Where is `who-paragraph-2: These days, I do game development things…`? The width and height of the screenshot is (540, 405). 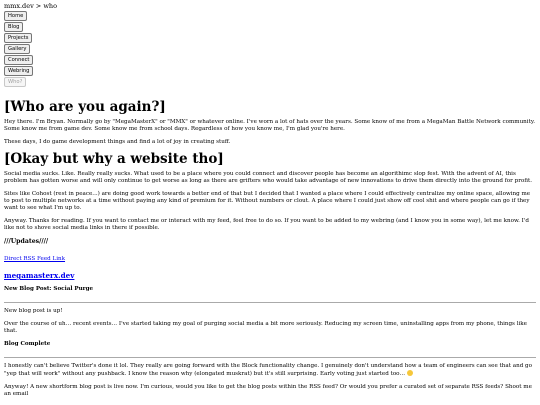
who-paragraph-2: These days, I do game development things… is located at coordinates (117, 142).